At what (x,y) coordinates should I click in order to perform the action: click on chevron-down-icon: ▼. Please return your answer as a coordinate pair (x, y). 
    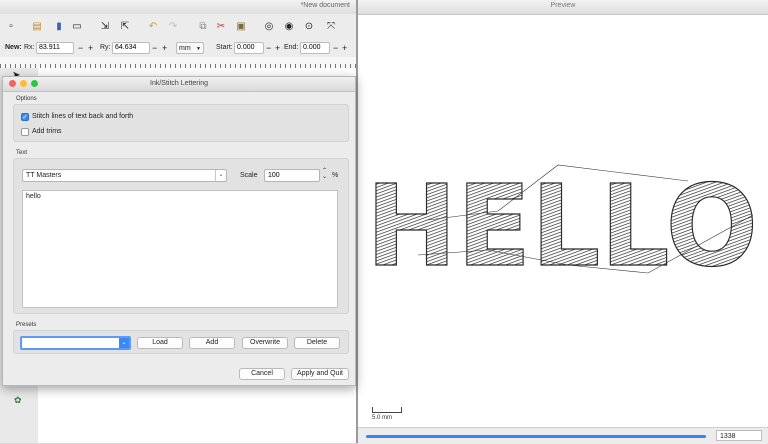
    Looking at the image, I should click on (198, 49).